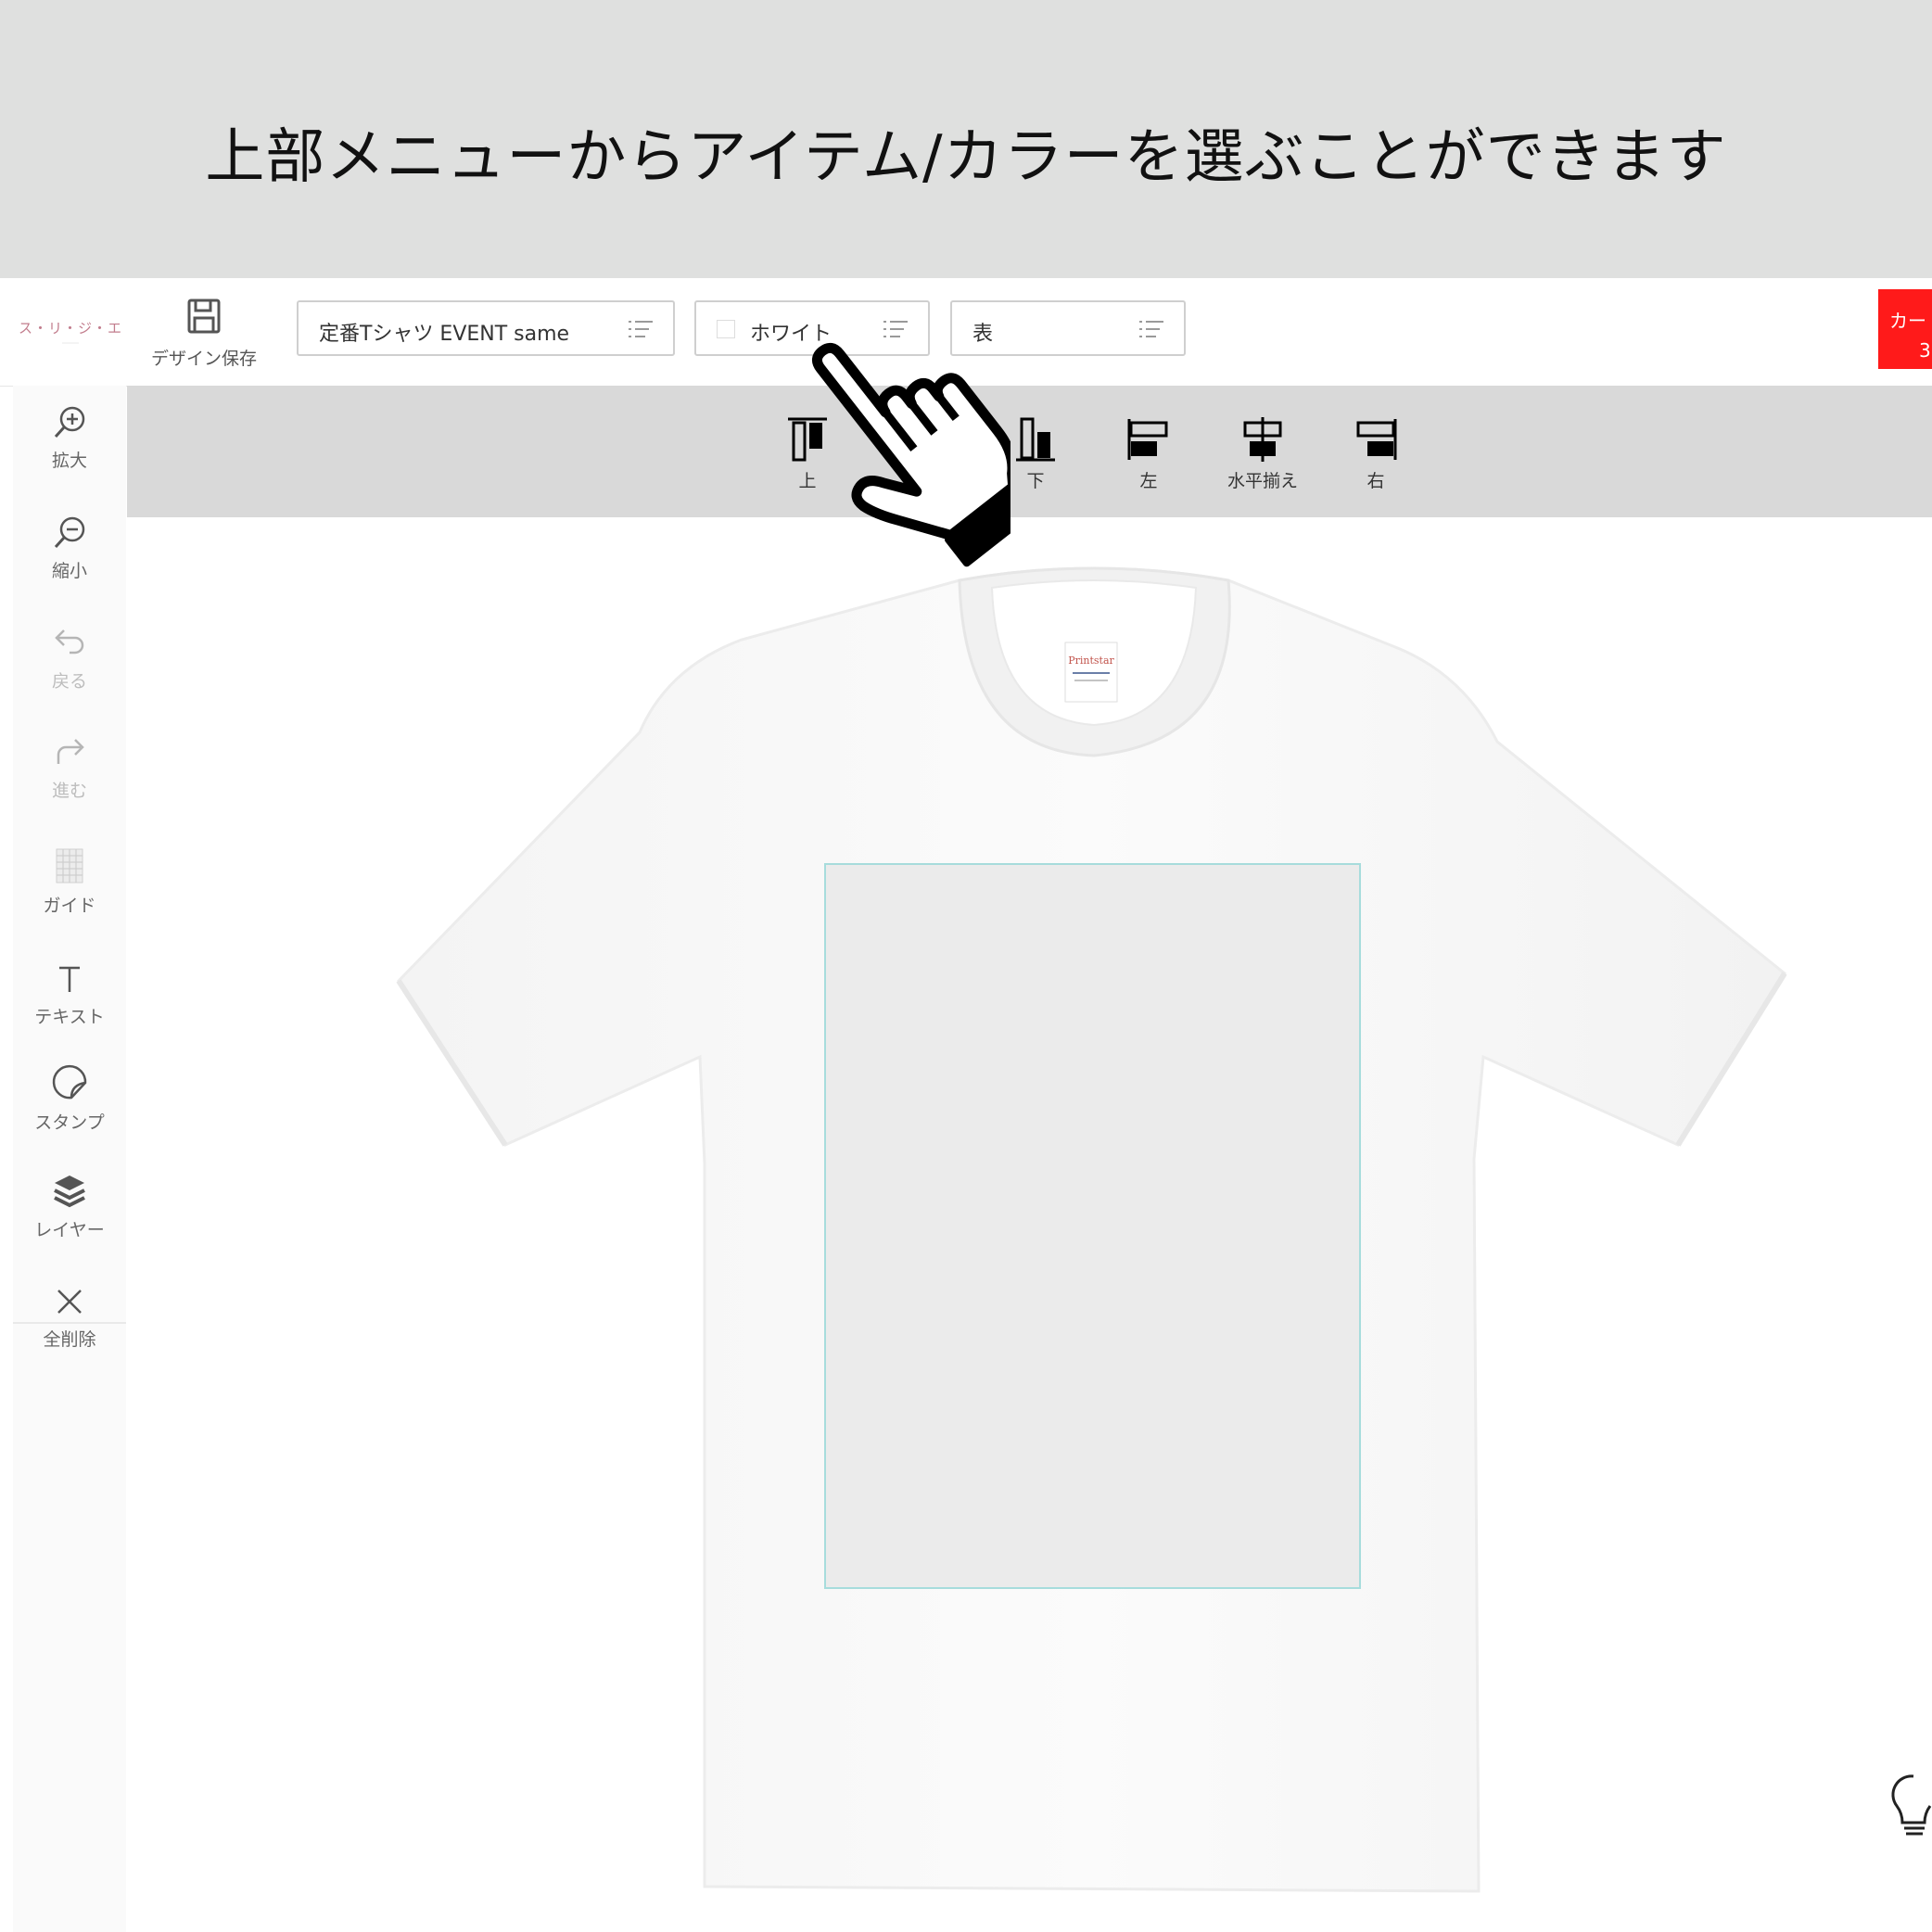  Describe the element at coordinates (1091, 661) in the screenshot. I see `svg-text: Printstar` at that location.